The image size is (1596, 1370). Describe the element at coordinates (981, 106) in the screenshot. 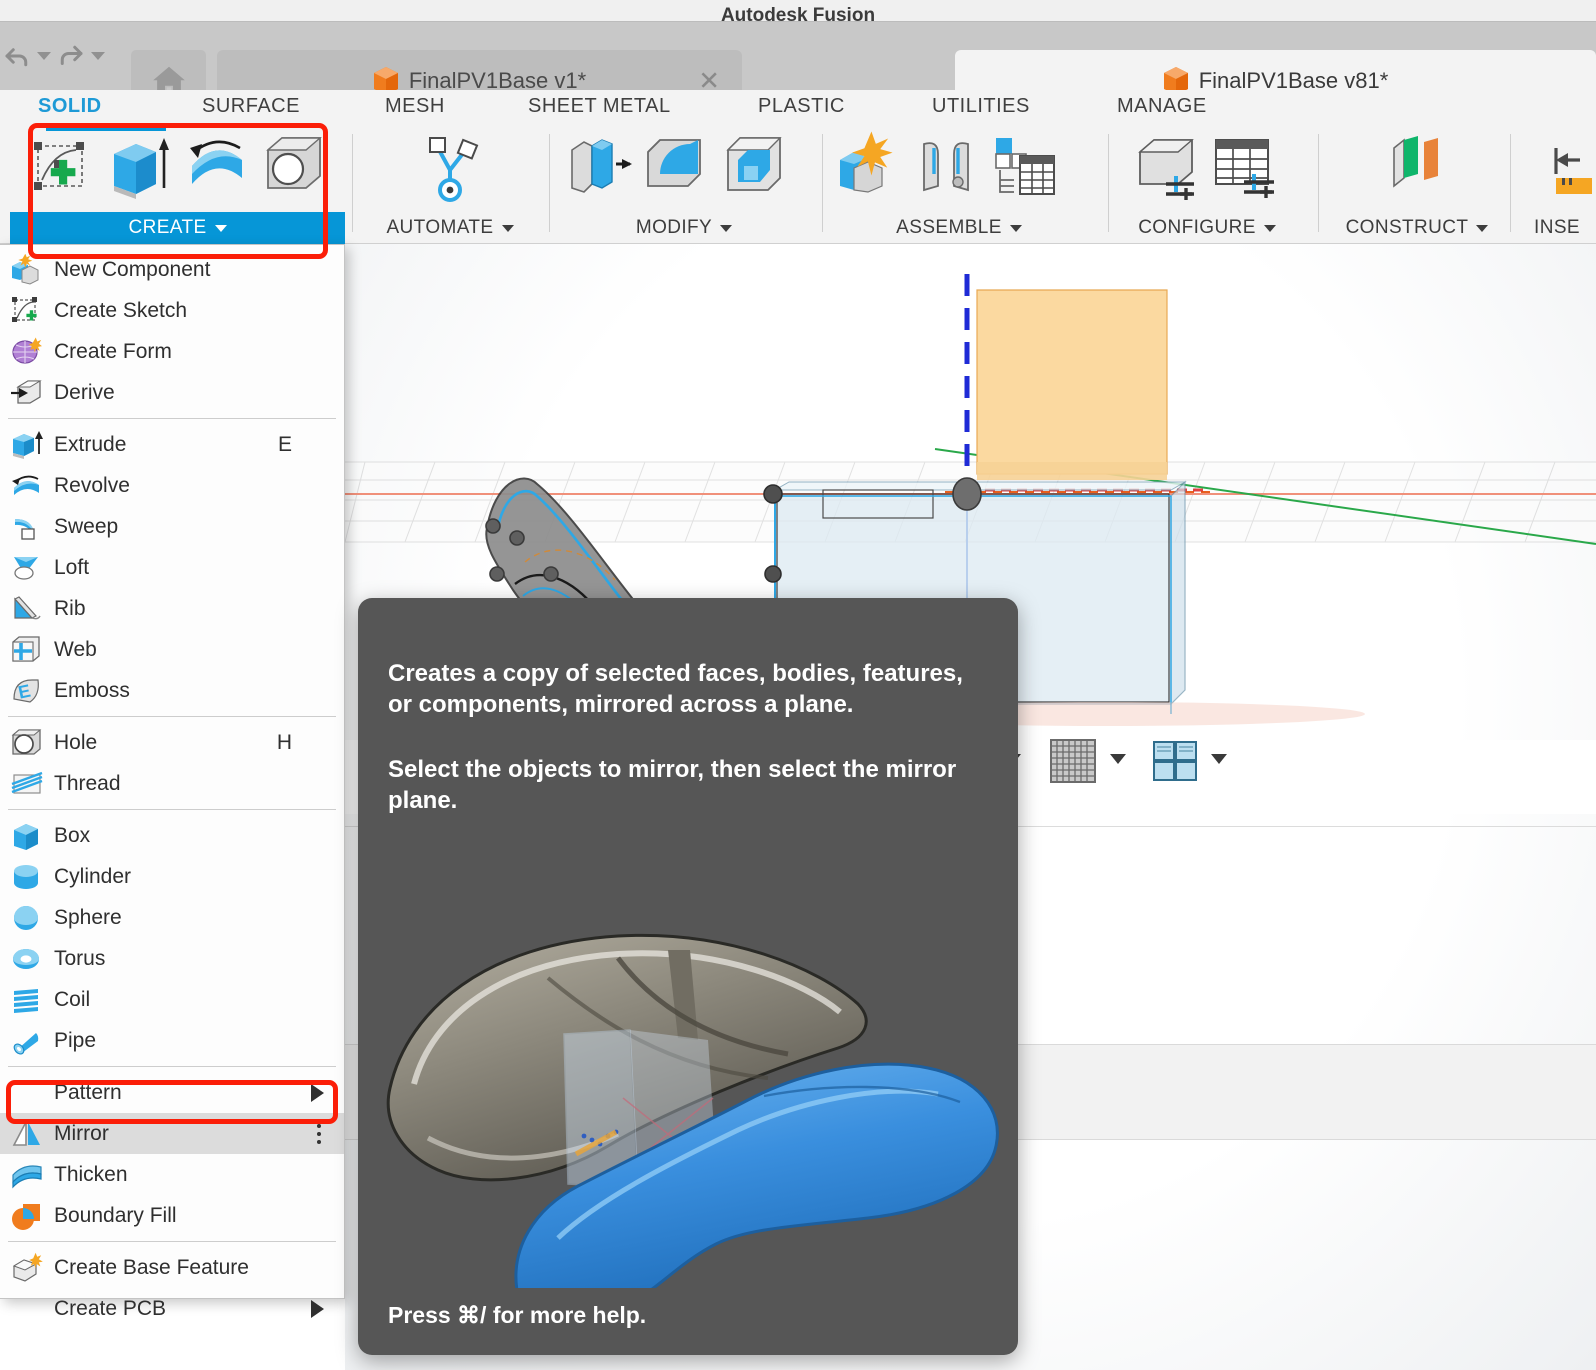

I see `ribbon-tab-utilities: UTILITIES` at that location.